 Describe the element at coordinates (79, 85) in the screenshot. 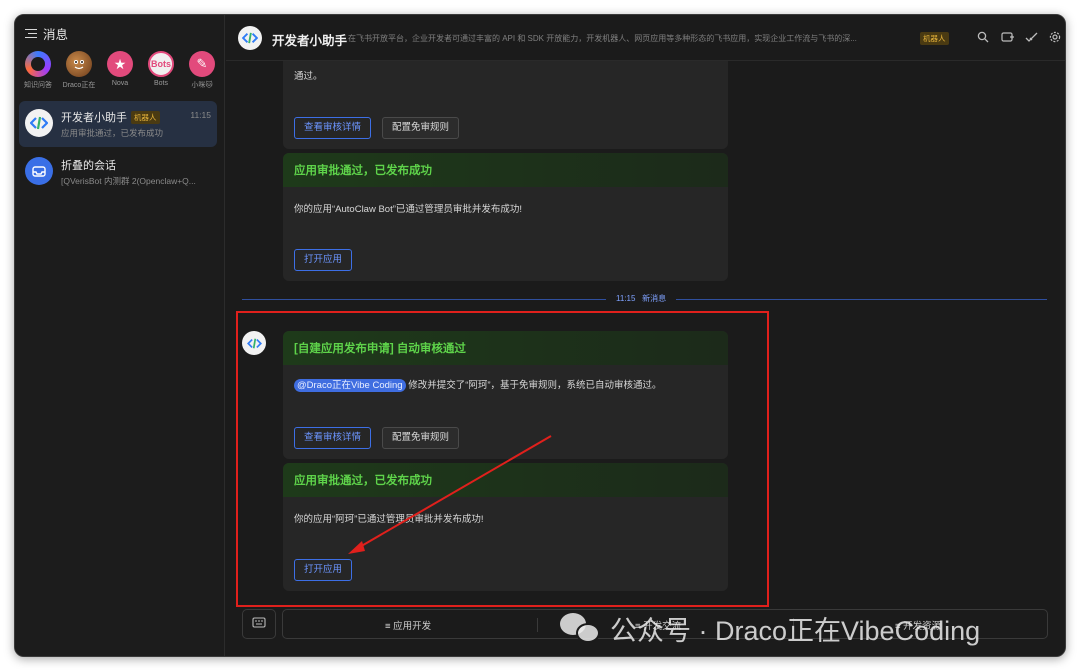

I see `quick-label: Draco正在` at that location.